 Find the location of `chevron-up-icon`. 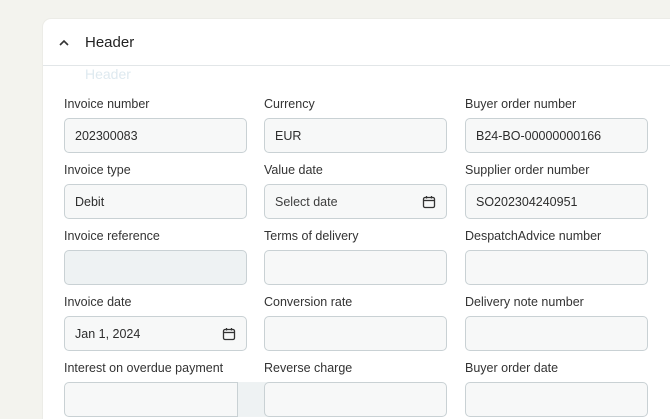

chevron-up-icon is located at coordinates (64, 42).